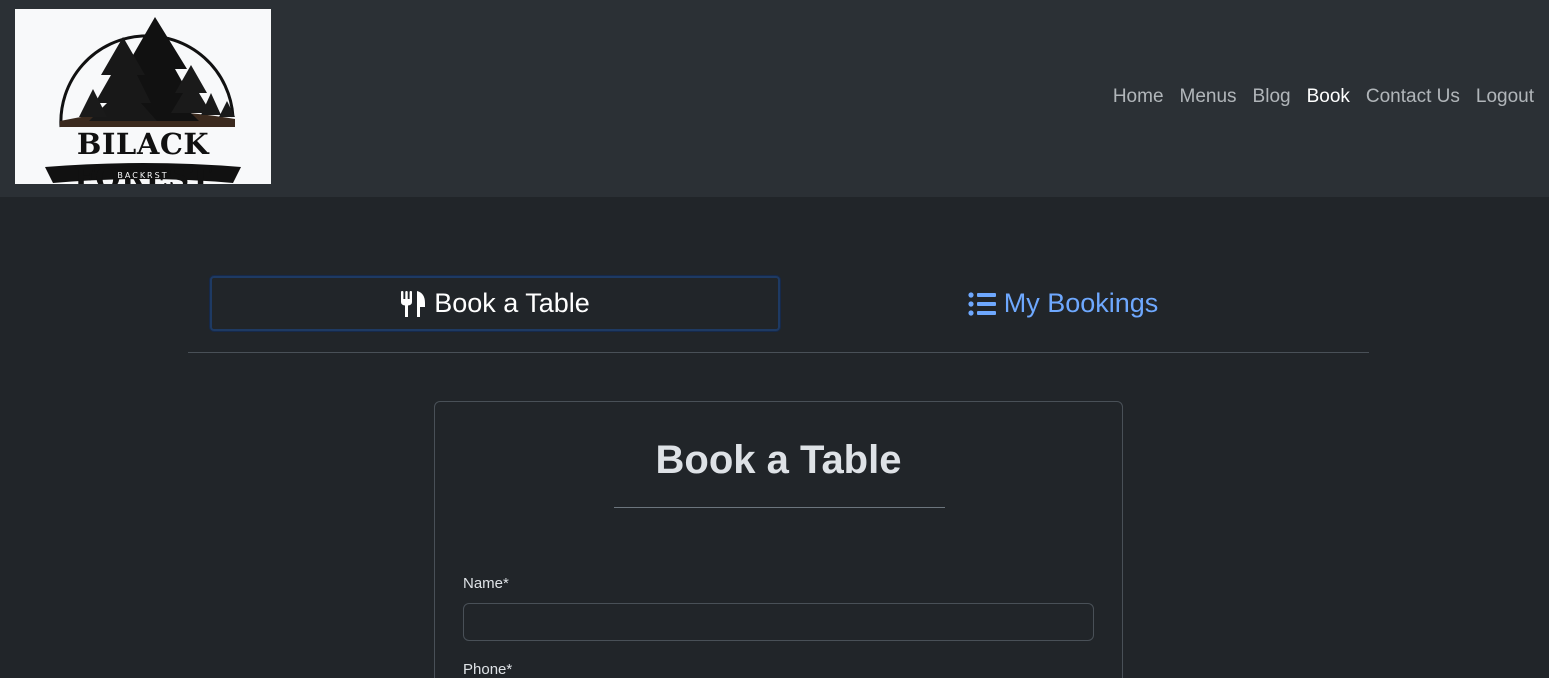 The image size is (1549, 678). What do you see at coordinates (1328, 97) in the screenshot?
I see `nav-book: Book` at bounding box center [1328, 97].